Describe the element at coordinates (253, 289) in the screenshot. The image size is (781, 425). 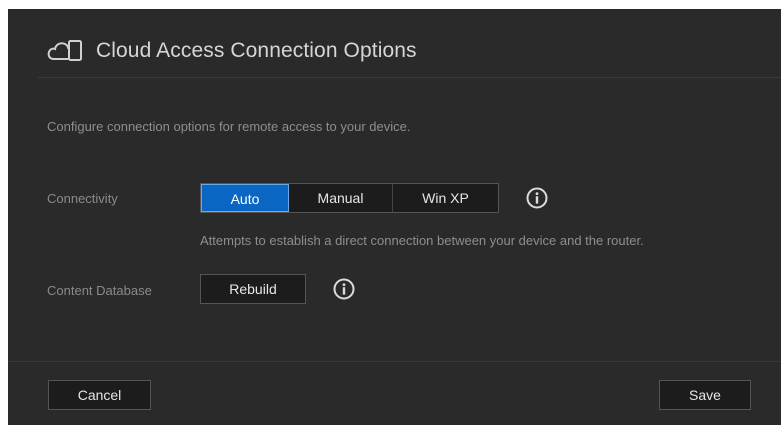
I see `rebuild-button: Rebuild` at that location.